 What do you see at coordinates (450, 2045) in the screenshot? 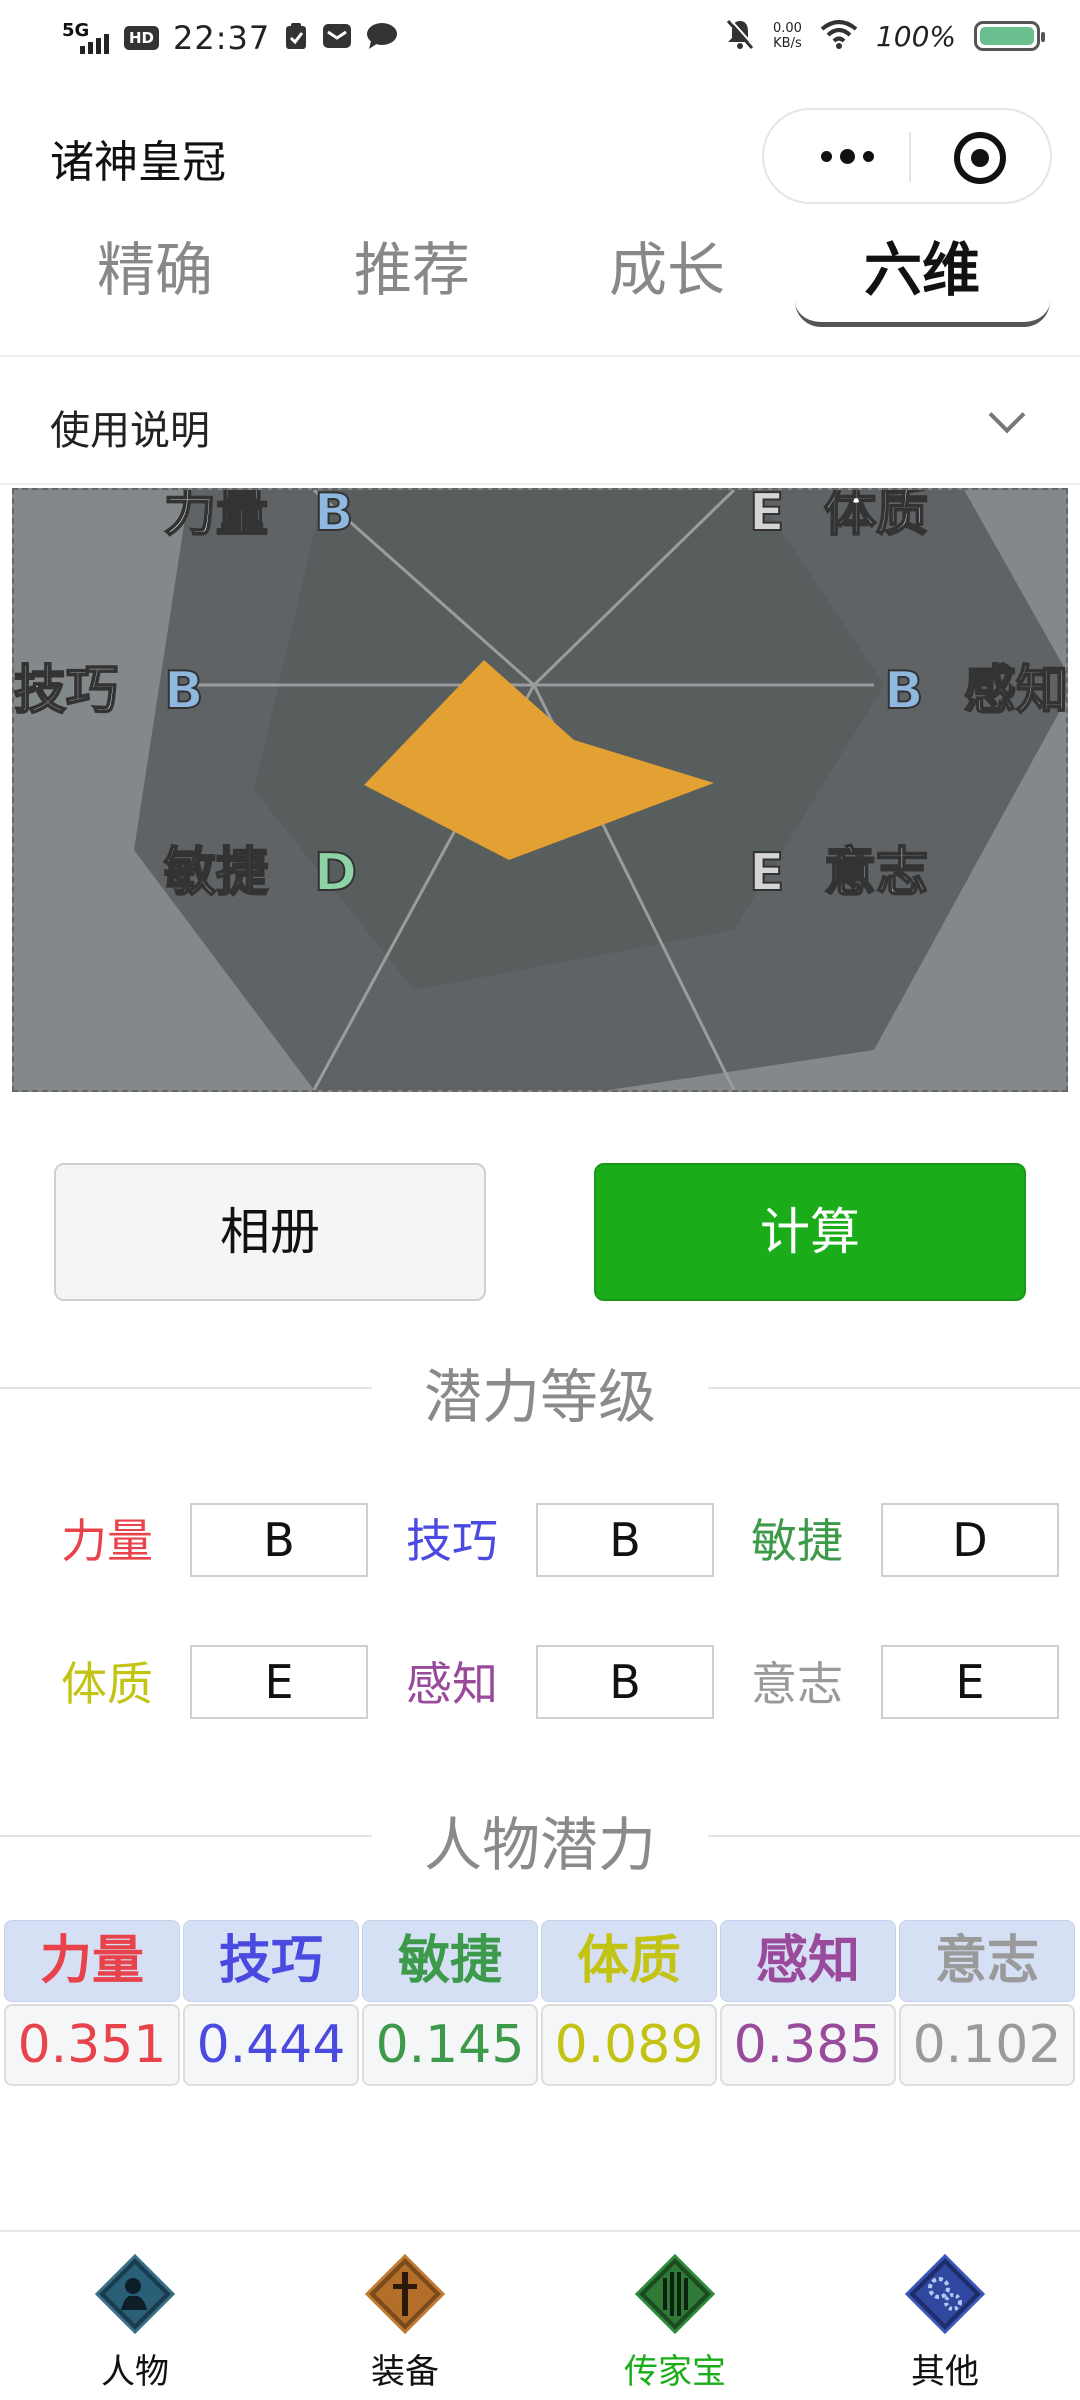
I see `potential-value-agility: 0.145` at bounding box center [450, 2045].